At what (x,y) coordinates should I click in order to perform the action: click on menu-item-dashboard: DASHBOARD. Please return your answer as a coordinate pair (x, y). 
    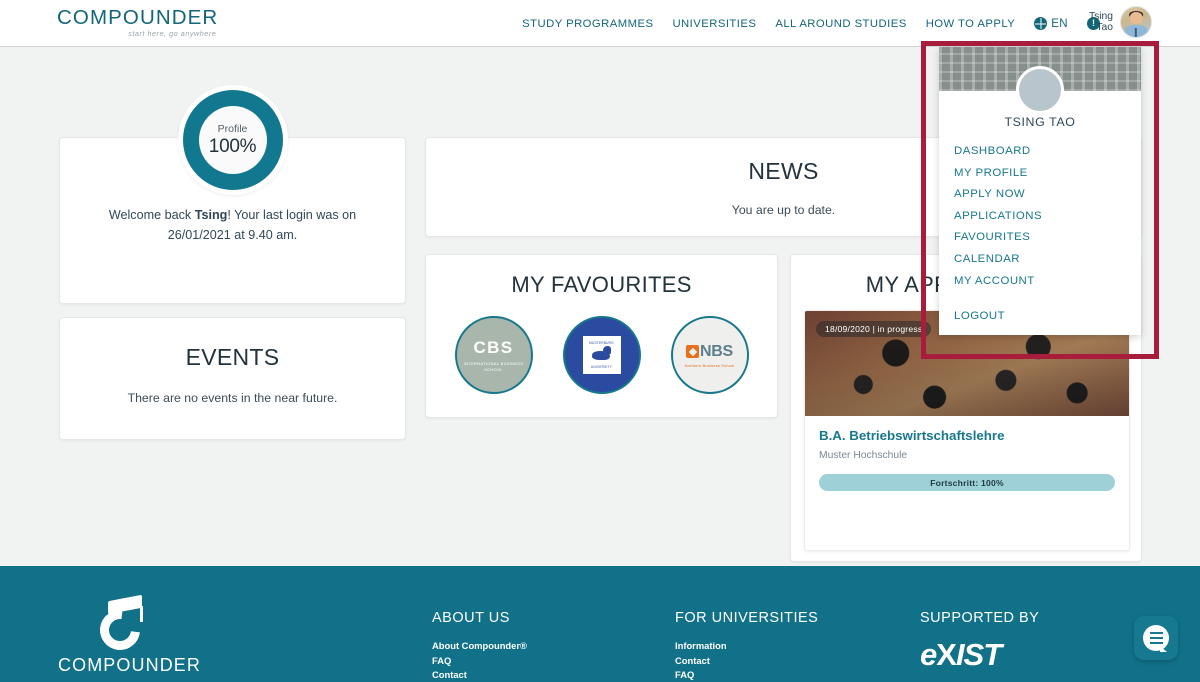
    Looking at the image, I should click on (1047, 152).